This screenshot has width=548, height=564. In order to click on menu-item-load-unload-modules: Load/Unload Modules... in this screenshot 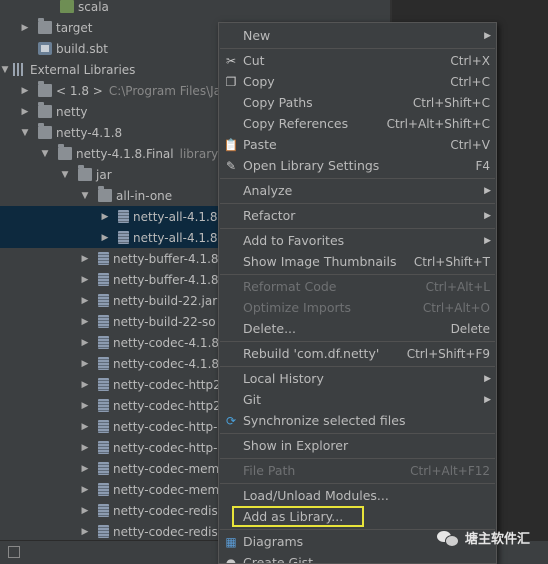, I will do `click(357, 495)`.